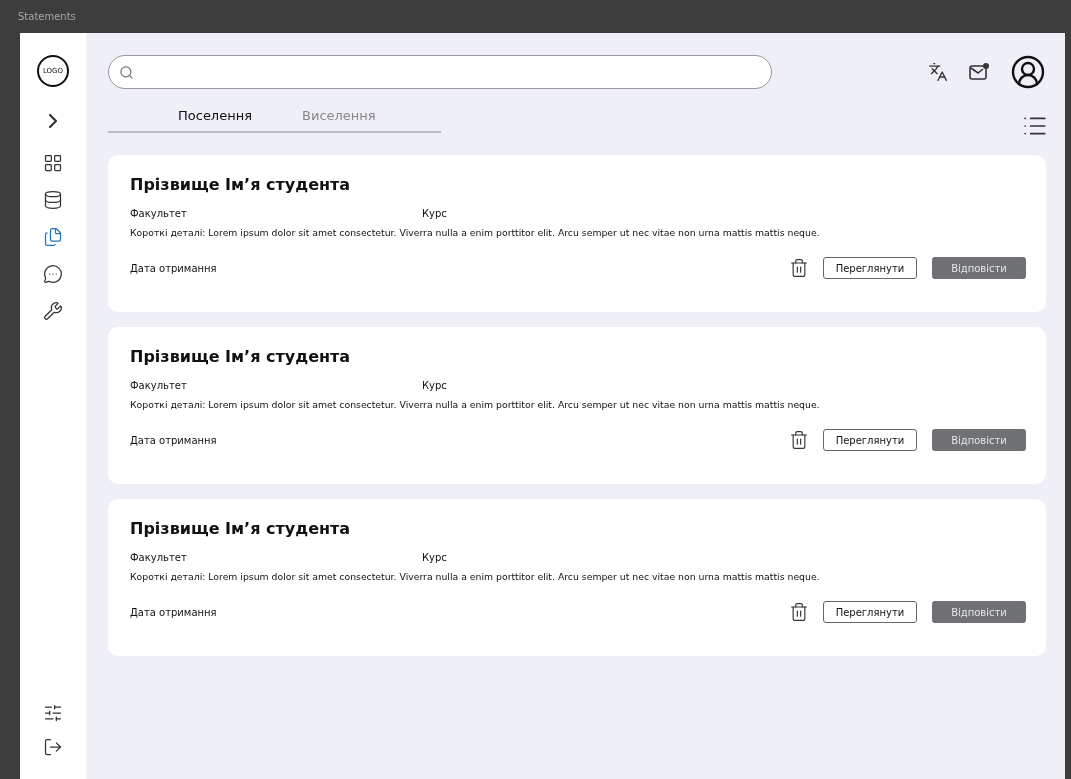 The height and width of the screenshot is (779, 1071). Describe the element at coordinates (126, 72) in the screenshot. I see `search-icon` at that location.